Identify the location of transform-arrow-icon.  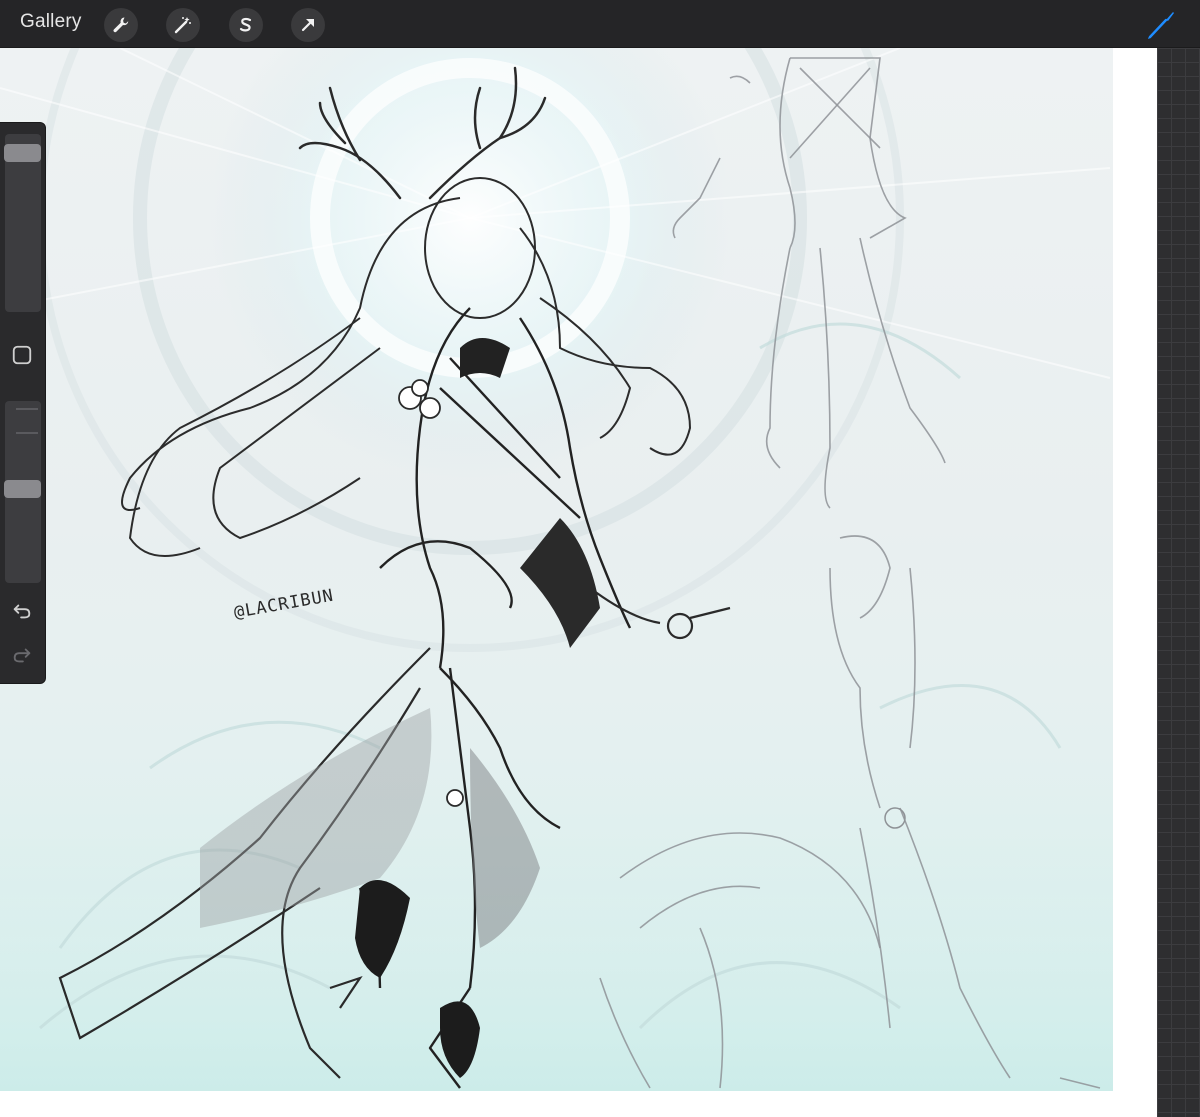
(308, 25).